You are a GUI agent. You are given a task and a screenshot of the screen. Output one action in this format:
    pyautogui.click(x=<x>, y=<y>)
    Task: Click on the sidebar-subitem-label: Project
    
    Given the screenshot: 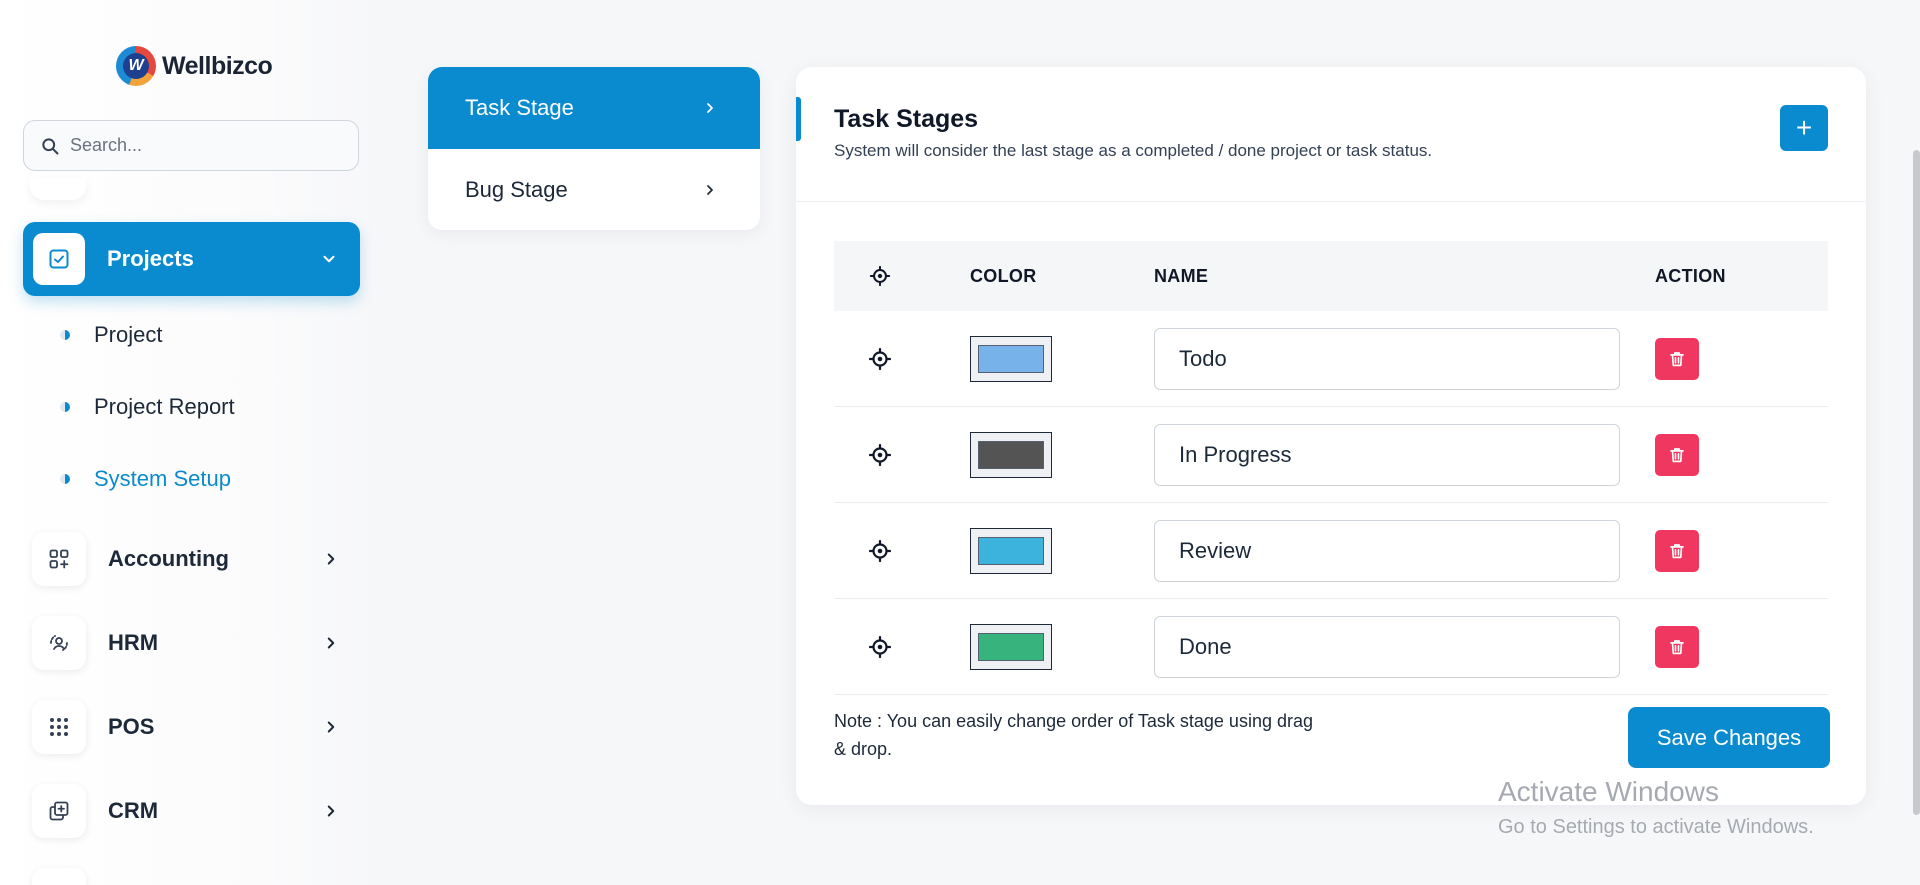 What is the action you would take?
    pyautogui.click(x=128, y=334)
    